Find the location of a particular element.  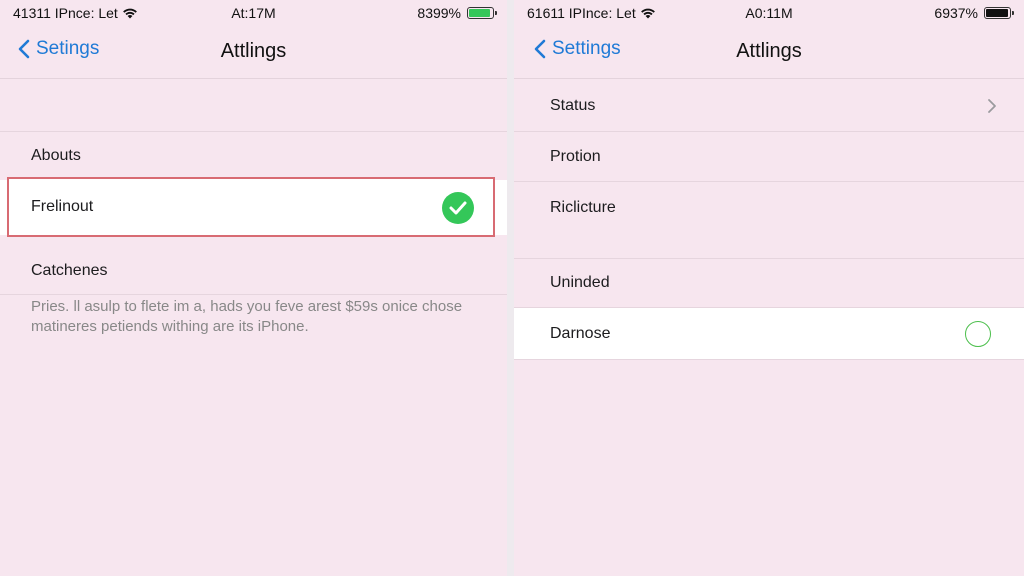

checkmark-icon is located at coordinates (458, 208).